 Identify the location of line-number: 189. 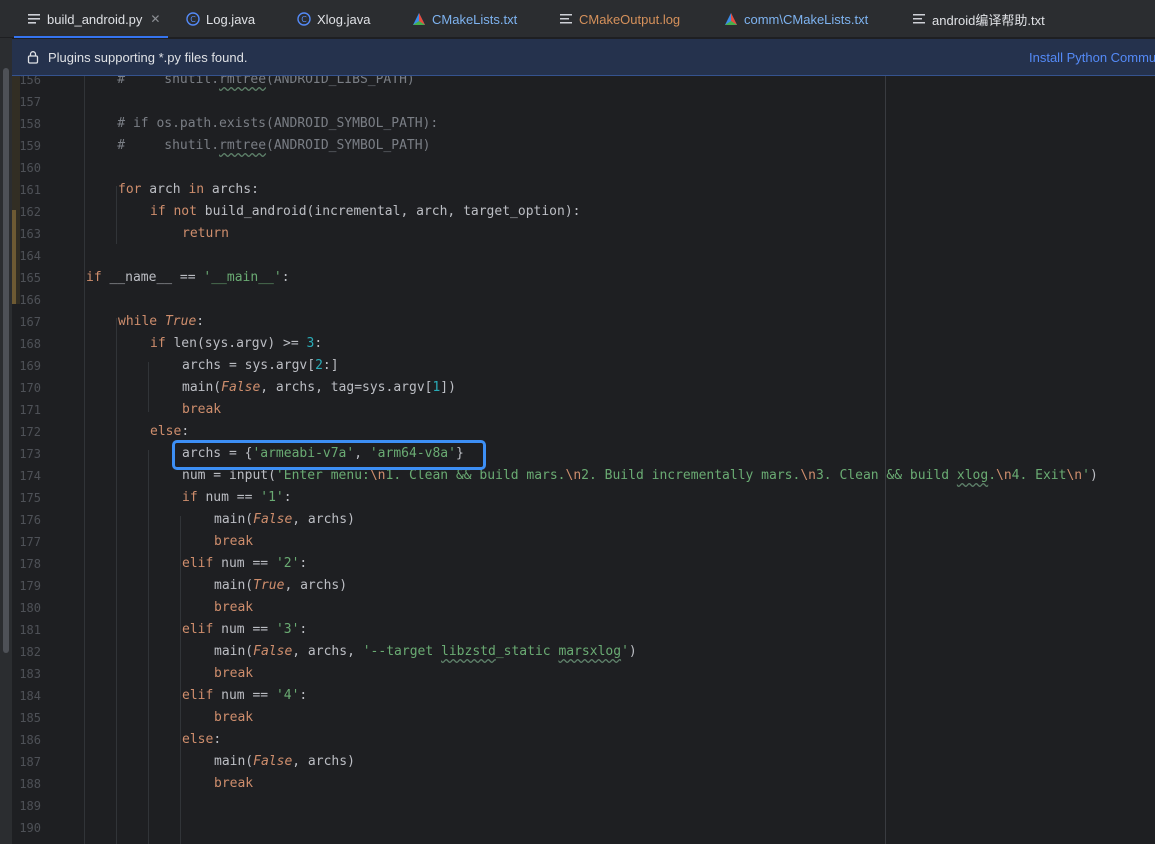
(30, 806).